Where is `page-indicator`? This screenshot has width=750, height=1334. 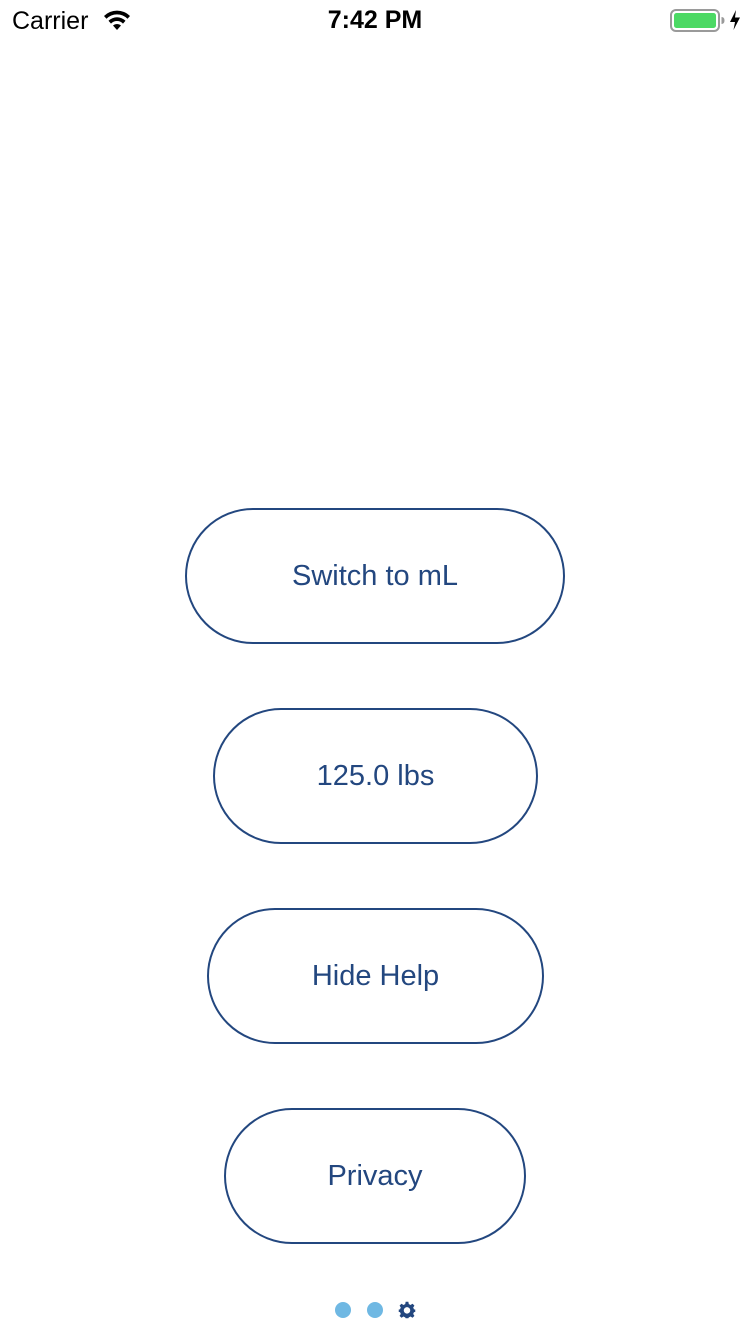
page-indicator is located at coordinates (375, 1310).